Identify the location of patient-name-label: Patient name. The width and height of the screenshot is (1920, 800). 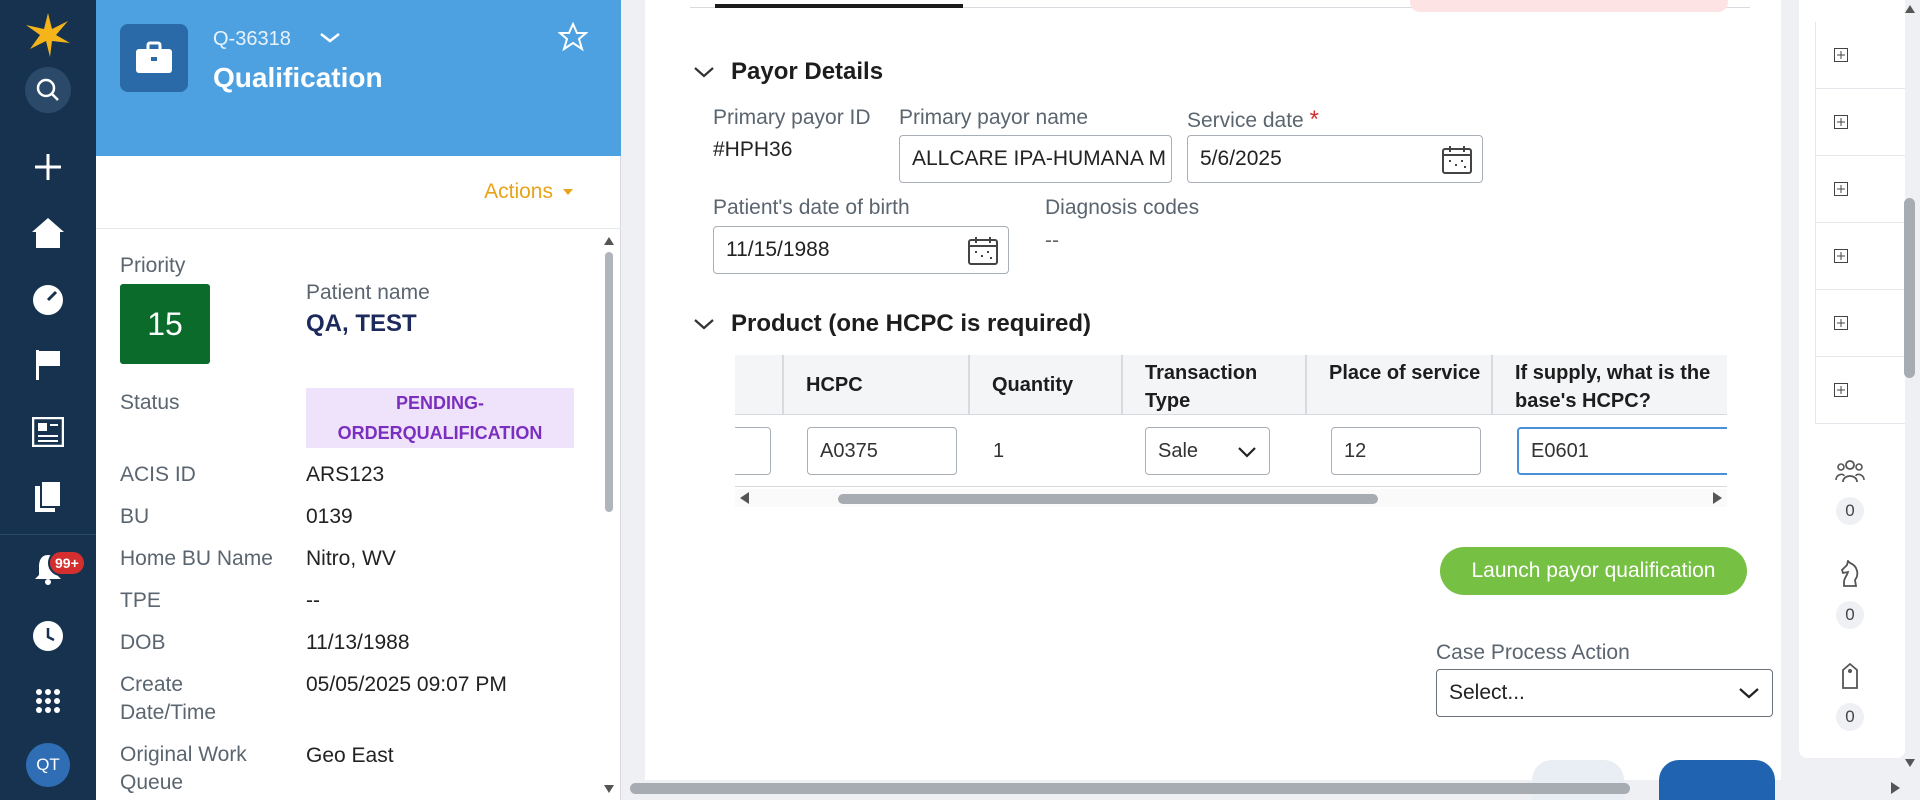
(368, 292).